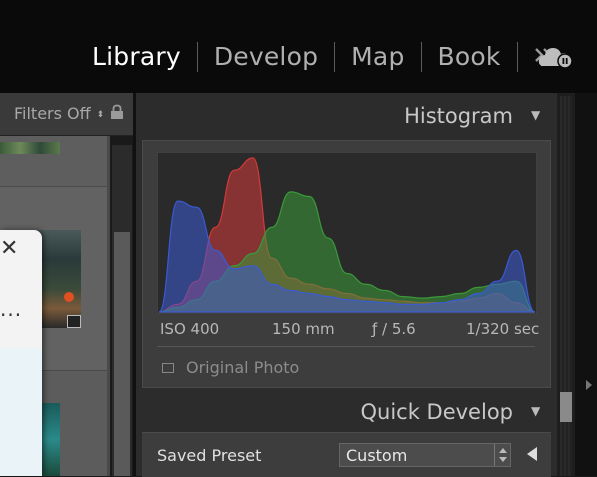 This screenshot has height=477, width=597. What do you see at coordinates (190, 329) in the screenshot?
I see `iso-readout: ISO 400` at bounding box center [190, 329].